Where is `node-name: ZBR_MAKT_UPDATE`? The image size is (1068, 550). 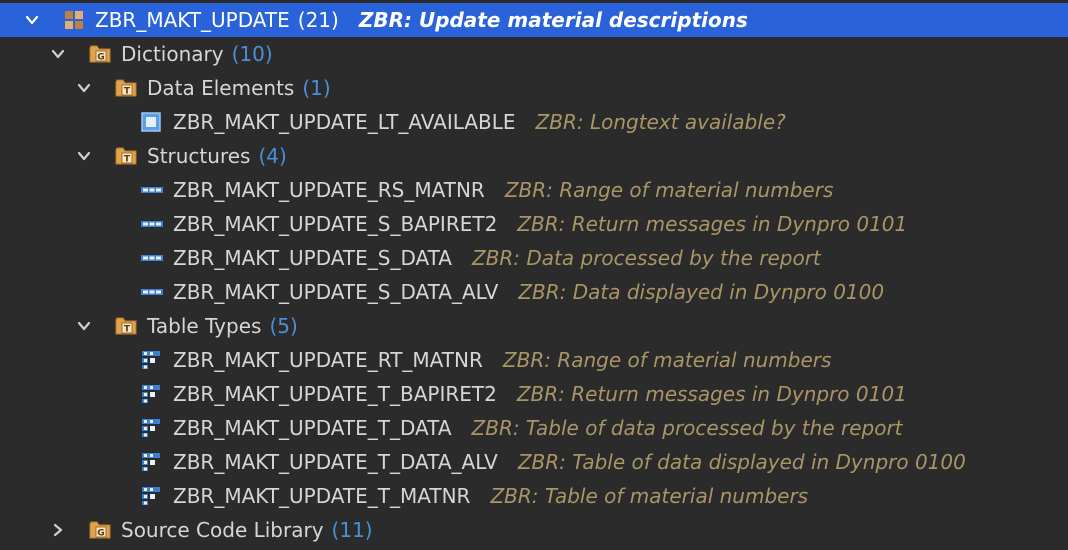
node-name: ZBR_MAKT_UPDATE is located at coordinates (192, 20).